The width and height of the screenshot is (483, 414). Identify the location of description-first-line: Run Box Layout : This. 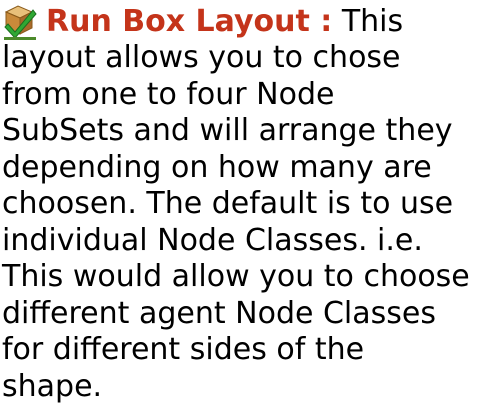
(241, 20).